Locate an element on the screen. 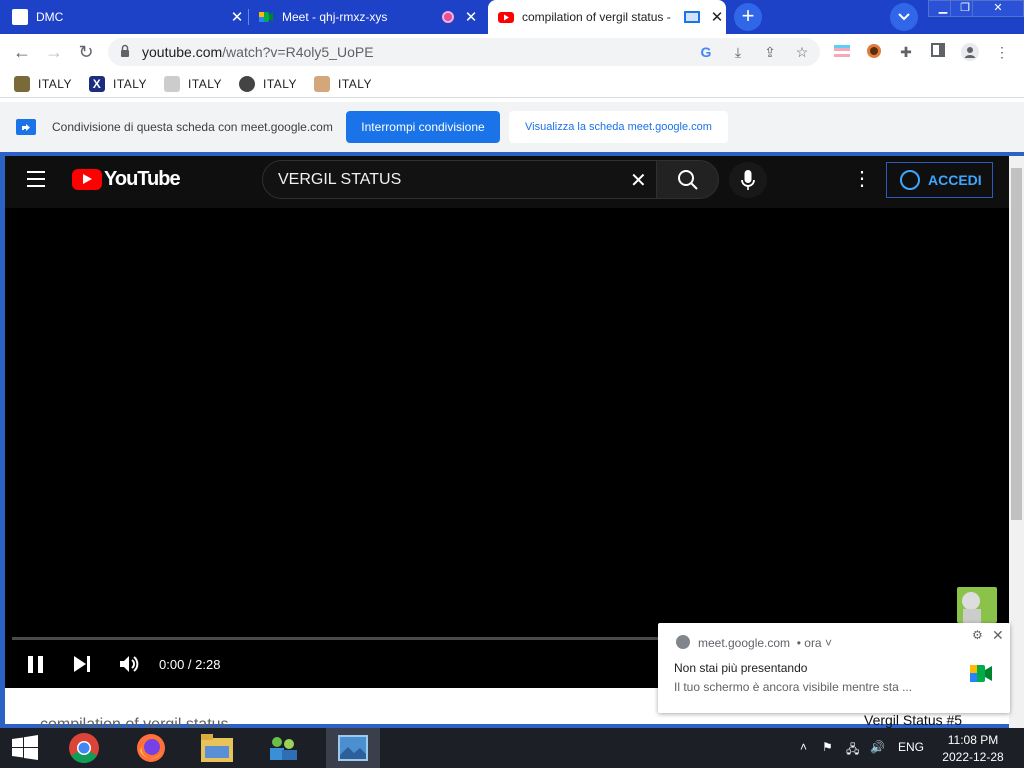 This screenshot has height=768, width=1024. forward-button: → is located at coordinates (54, 52).